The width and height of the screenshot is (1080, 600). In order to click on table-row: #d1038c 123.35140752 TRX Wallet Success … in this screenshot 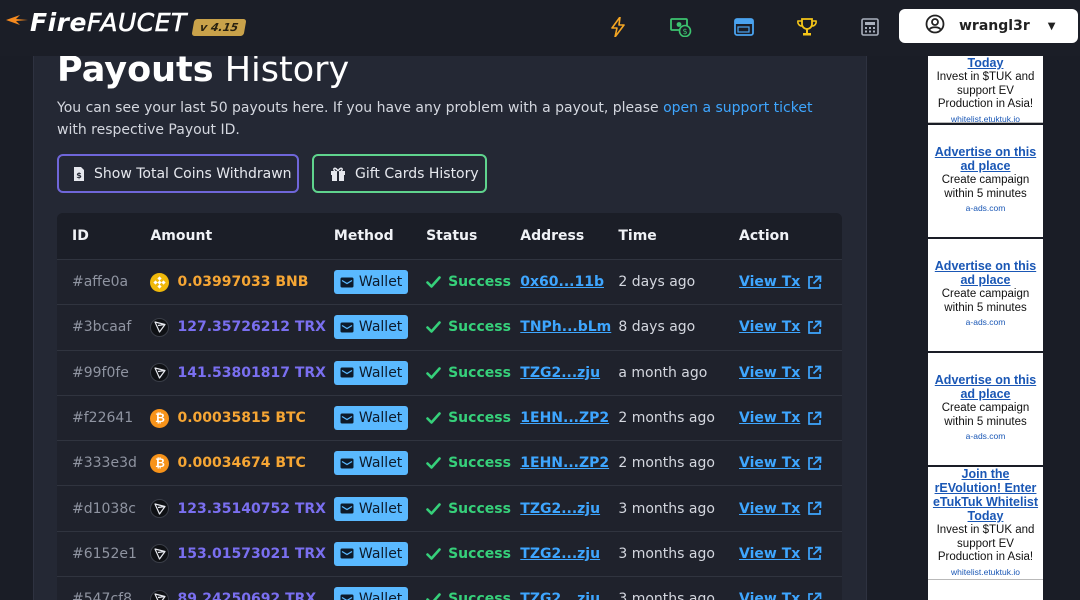, I will do `click(449, 507)`.